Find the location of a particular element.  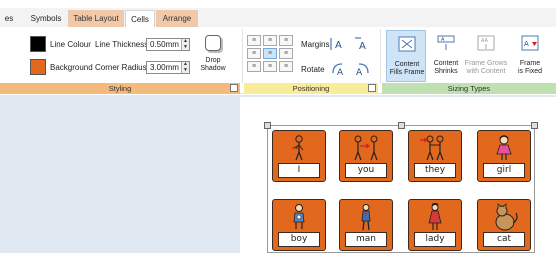

tab-cells: Cells is located at coordinates (140, 18).